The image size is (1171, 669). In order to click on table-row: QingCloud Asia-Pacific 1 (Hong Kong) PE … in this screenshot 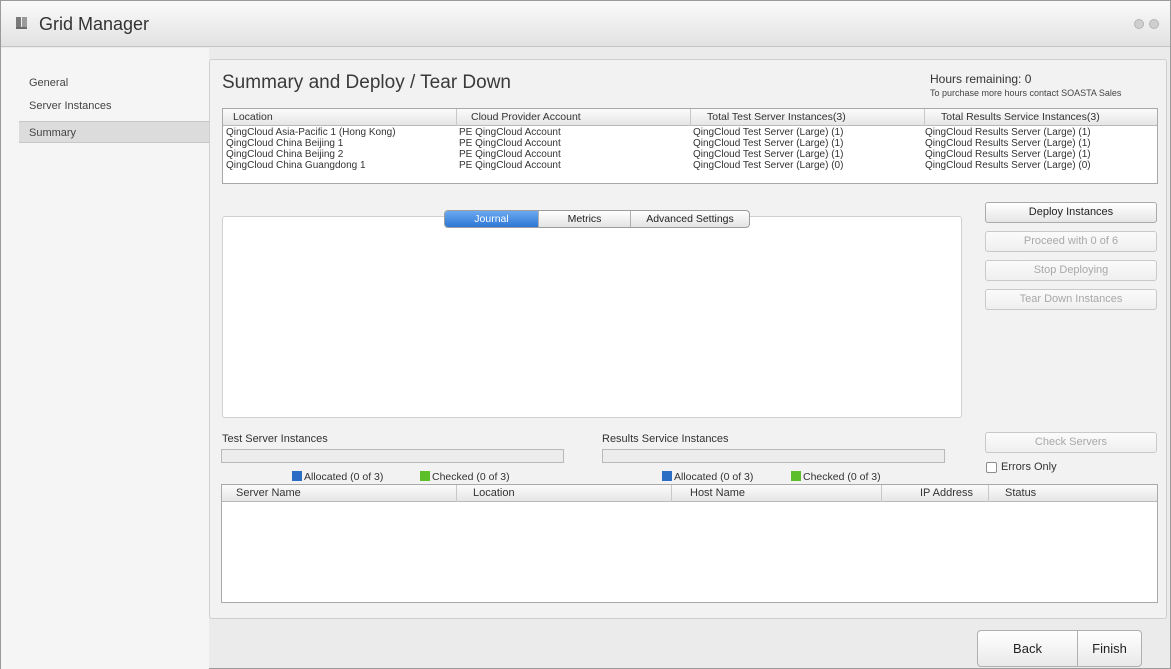, I will do `click(690, 132)`.